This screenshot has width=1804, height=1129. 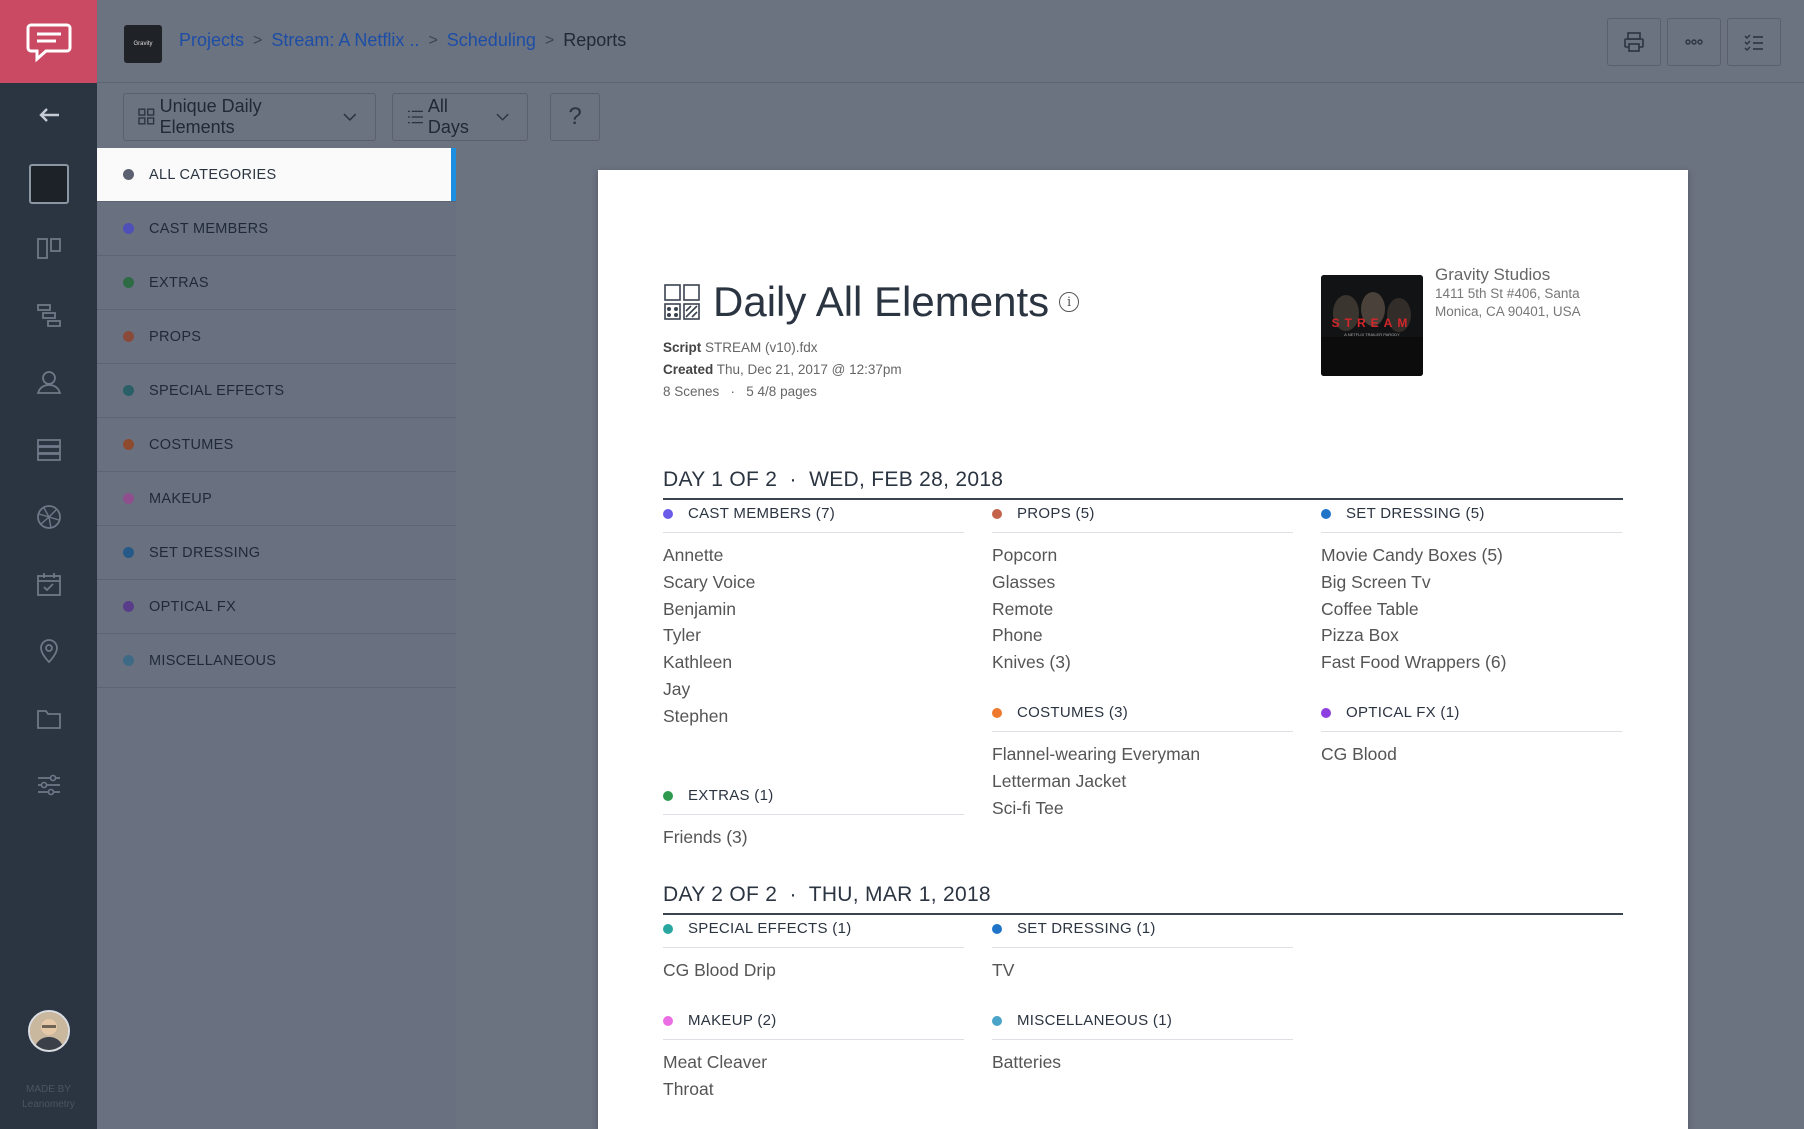 I want to click on left-rail: MADE BY Leanometry, so click(x=48, y=564).